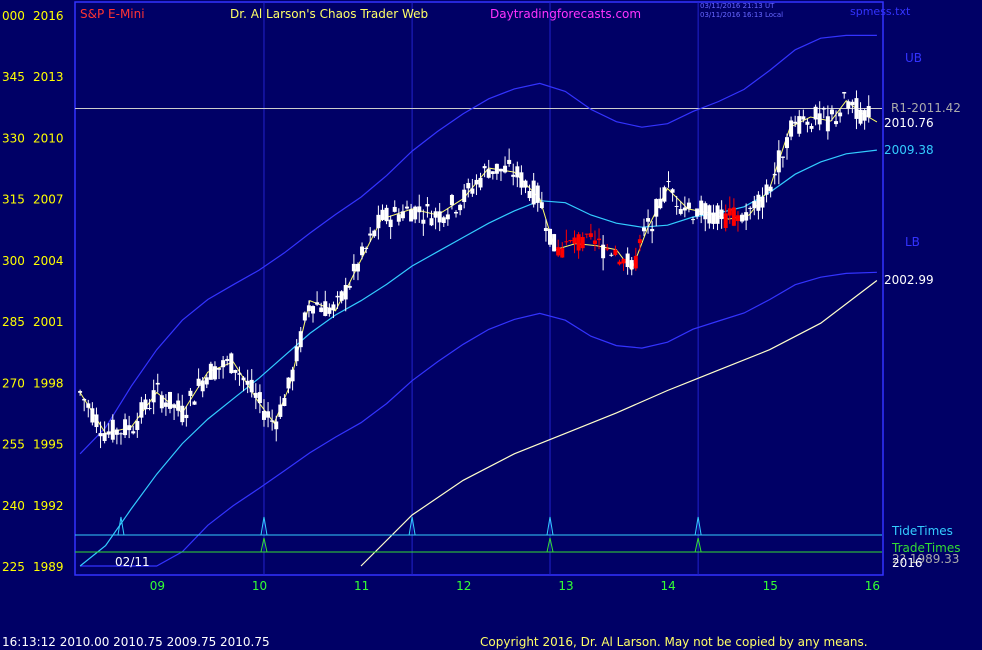 Image resolution: width=982 pixels, height=650 pixels. Describe the element at coordinates (13, 138) in the screenshot. I see `y-tick-left: 330` at that location.